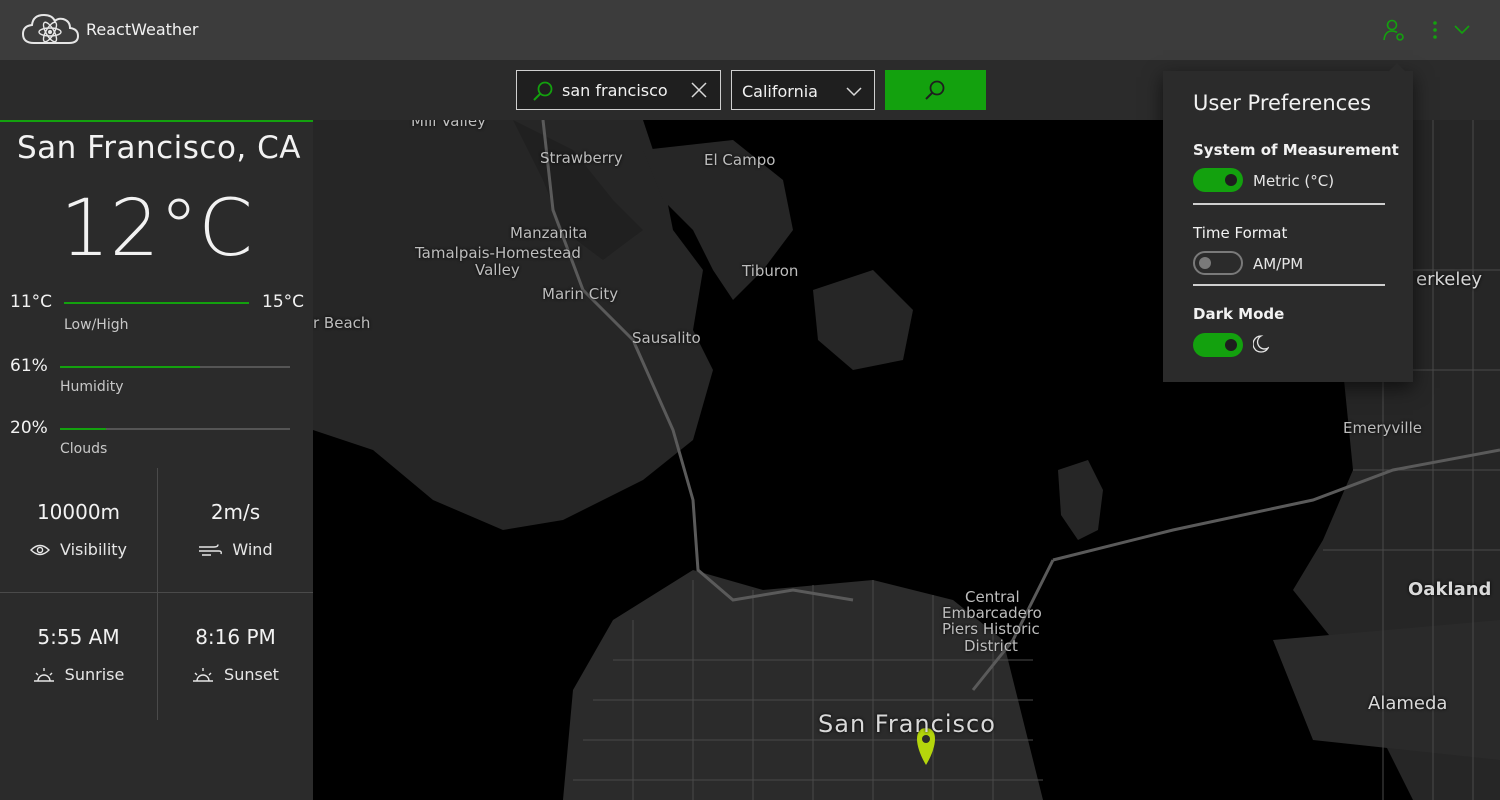 The height and width of the screenshot is (800, 1500). I want to click on sunrise-icon, so click(43, 674).